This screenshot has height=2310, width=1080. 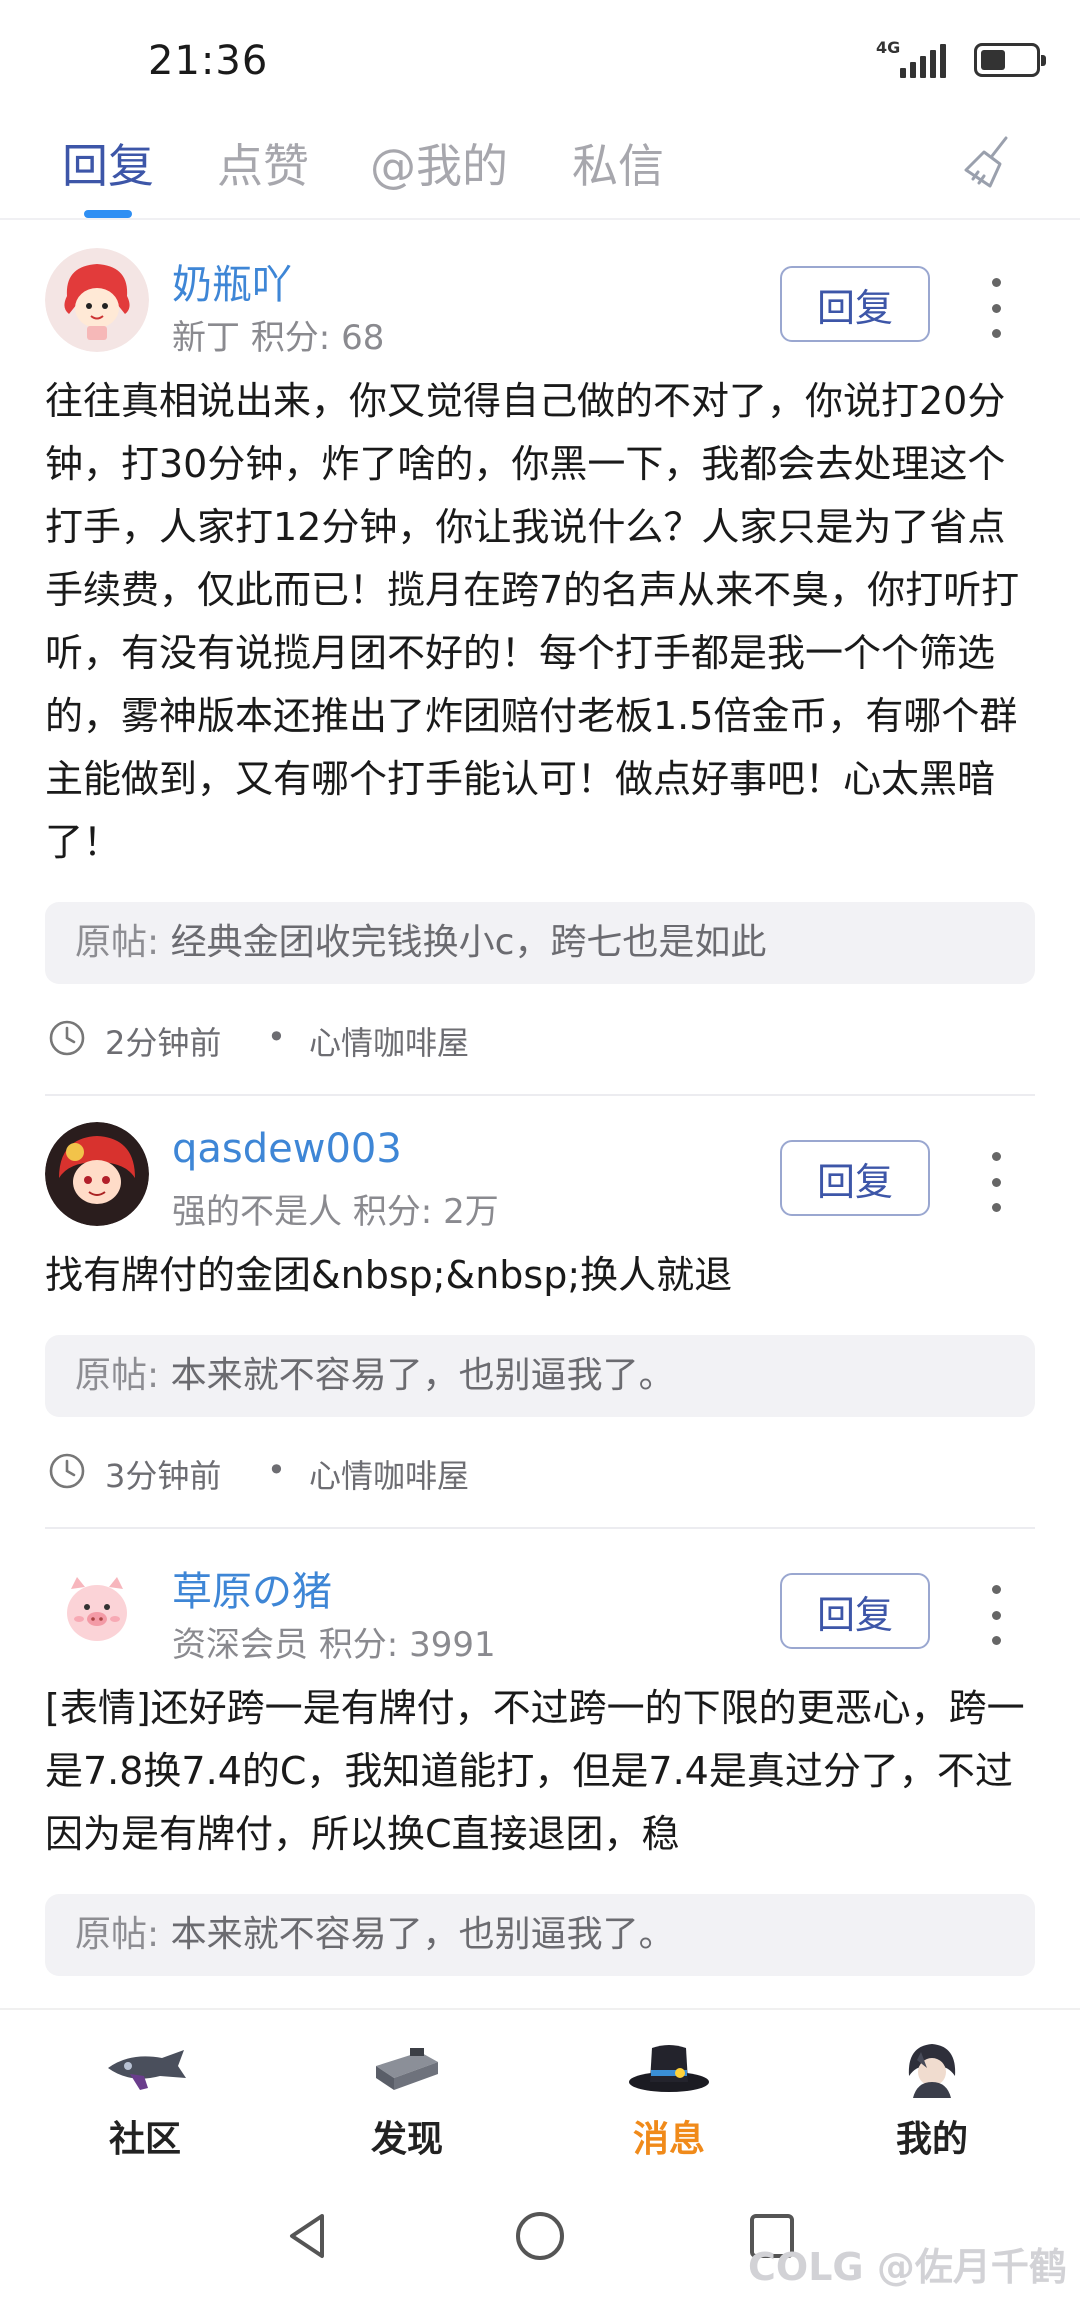 I want to click on battery-icon, so click(x=1010, y=60).